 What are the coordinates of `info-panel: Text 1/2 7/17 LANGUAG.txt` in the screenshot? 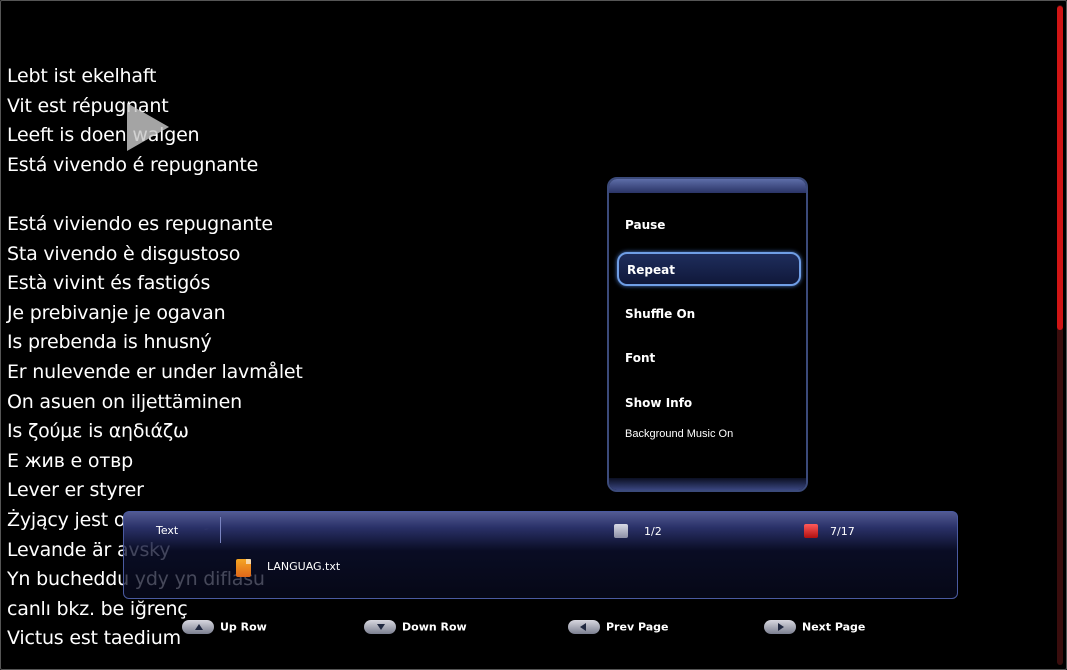 It's located at (540, 555).